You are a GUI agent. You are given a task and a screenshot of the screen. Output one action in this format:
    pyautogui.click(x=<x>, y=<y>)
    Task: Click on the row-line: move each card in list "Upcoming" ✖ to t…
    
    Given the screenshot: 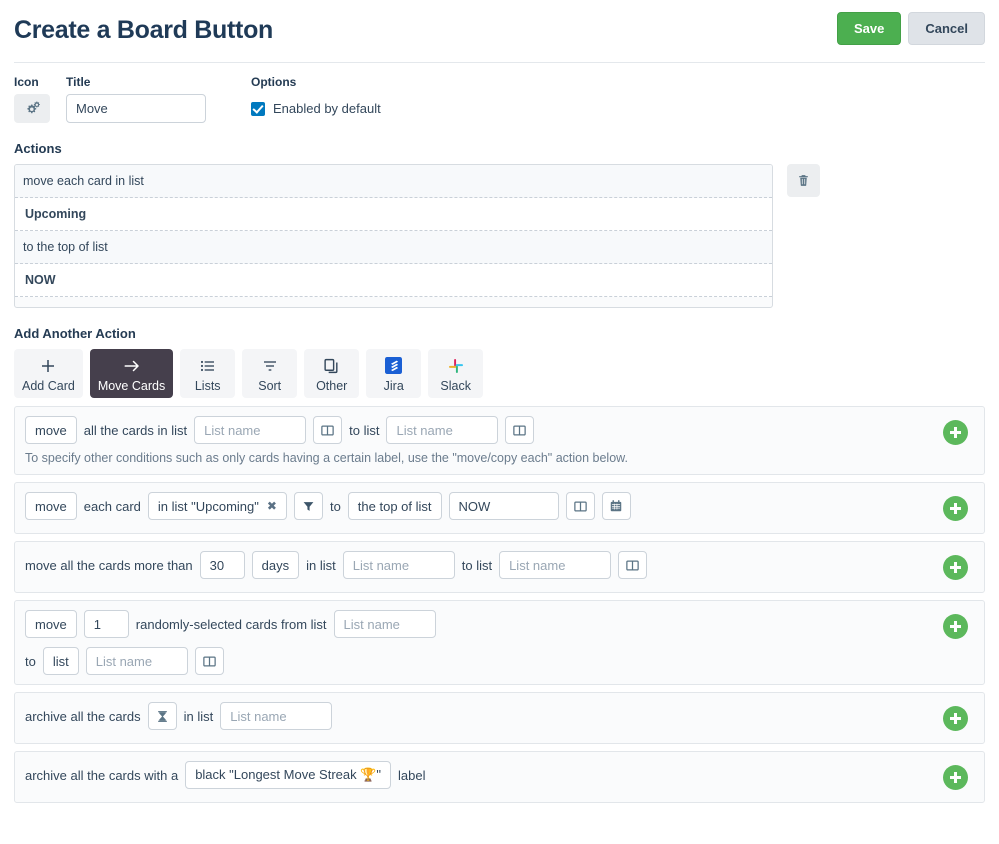 What is the action you would take?
    pyautogui.click(x=499, y=506)
    